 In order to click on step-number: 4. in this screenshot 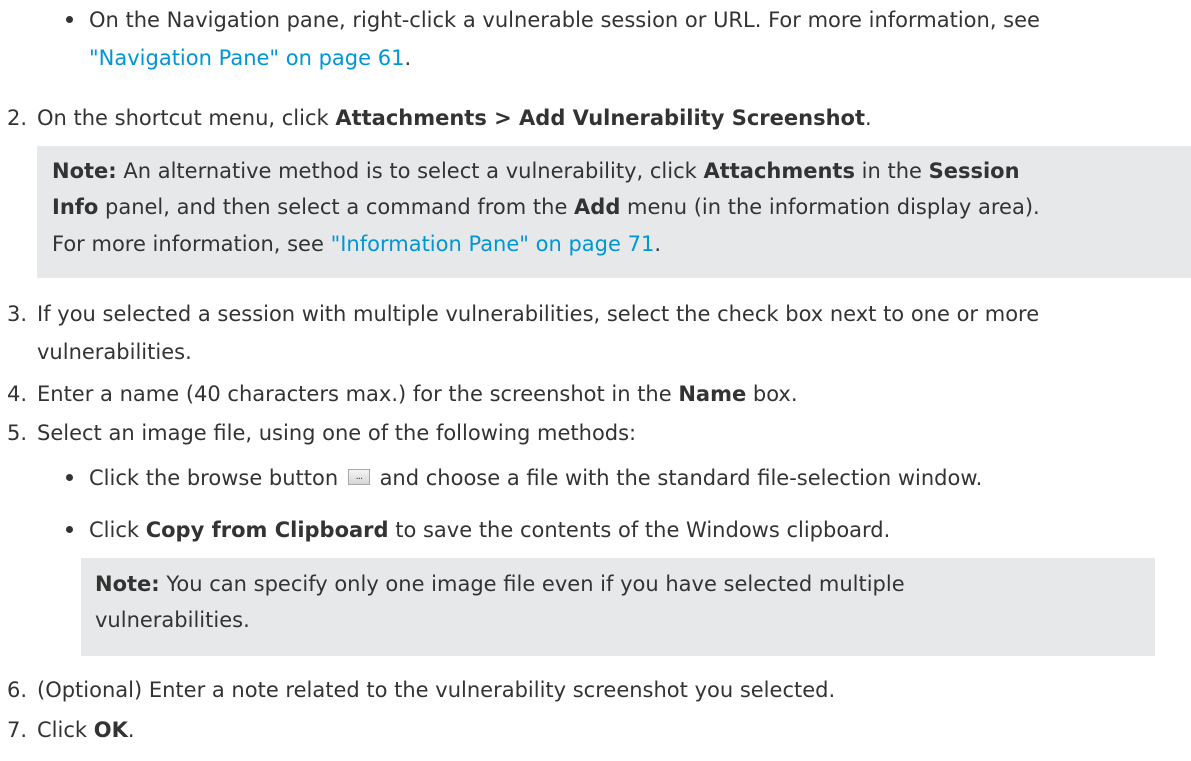, I will do `click(17, 394)`.